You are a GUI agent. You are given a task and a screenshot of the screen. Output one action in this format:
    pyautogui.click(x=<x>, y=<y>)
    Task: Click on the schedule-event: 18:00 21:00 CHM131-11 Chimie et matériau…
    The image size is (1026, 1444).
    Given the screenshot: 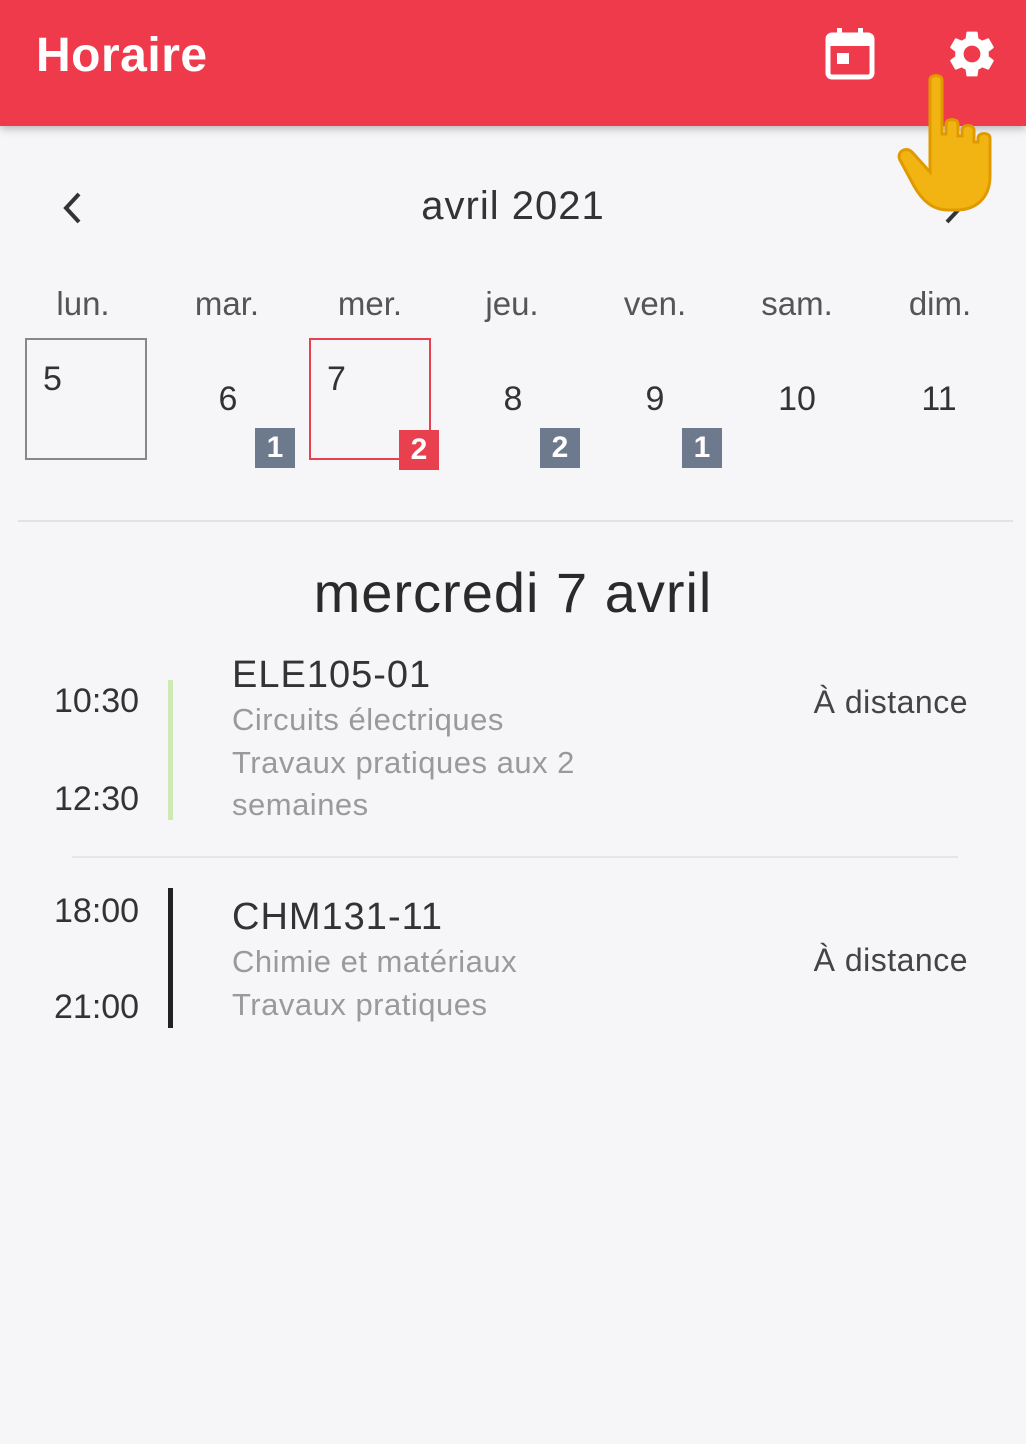 What is the action you would take?
    pyautogui.click(x=513, y=963)
    